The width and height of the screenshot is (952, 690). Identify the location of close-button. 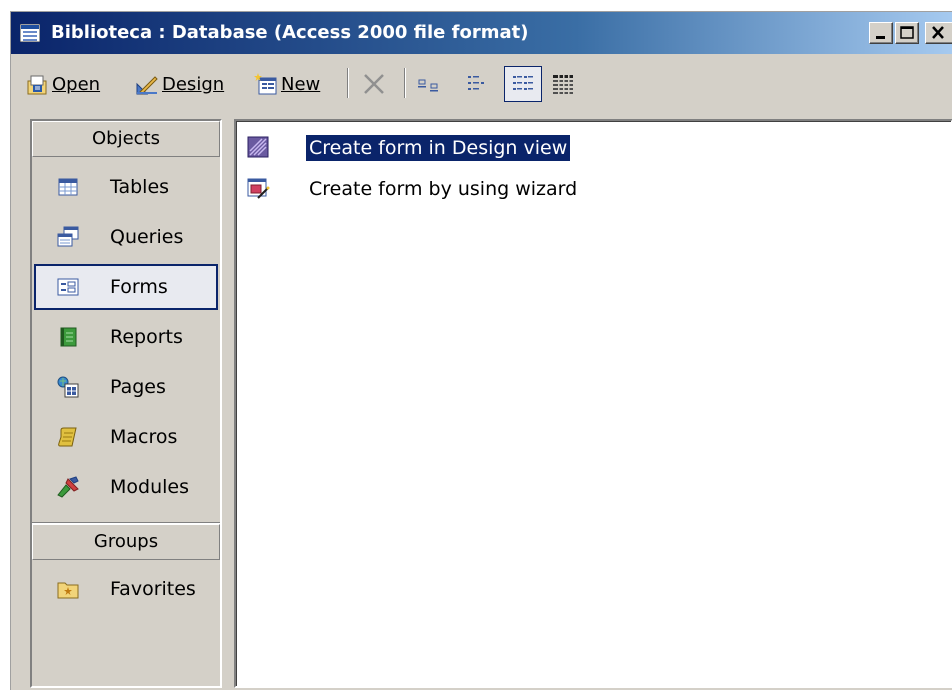
(938, 33).